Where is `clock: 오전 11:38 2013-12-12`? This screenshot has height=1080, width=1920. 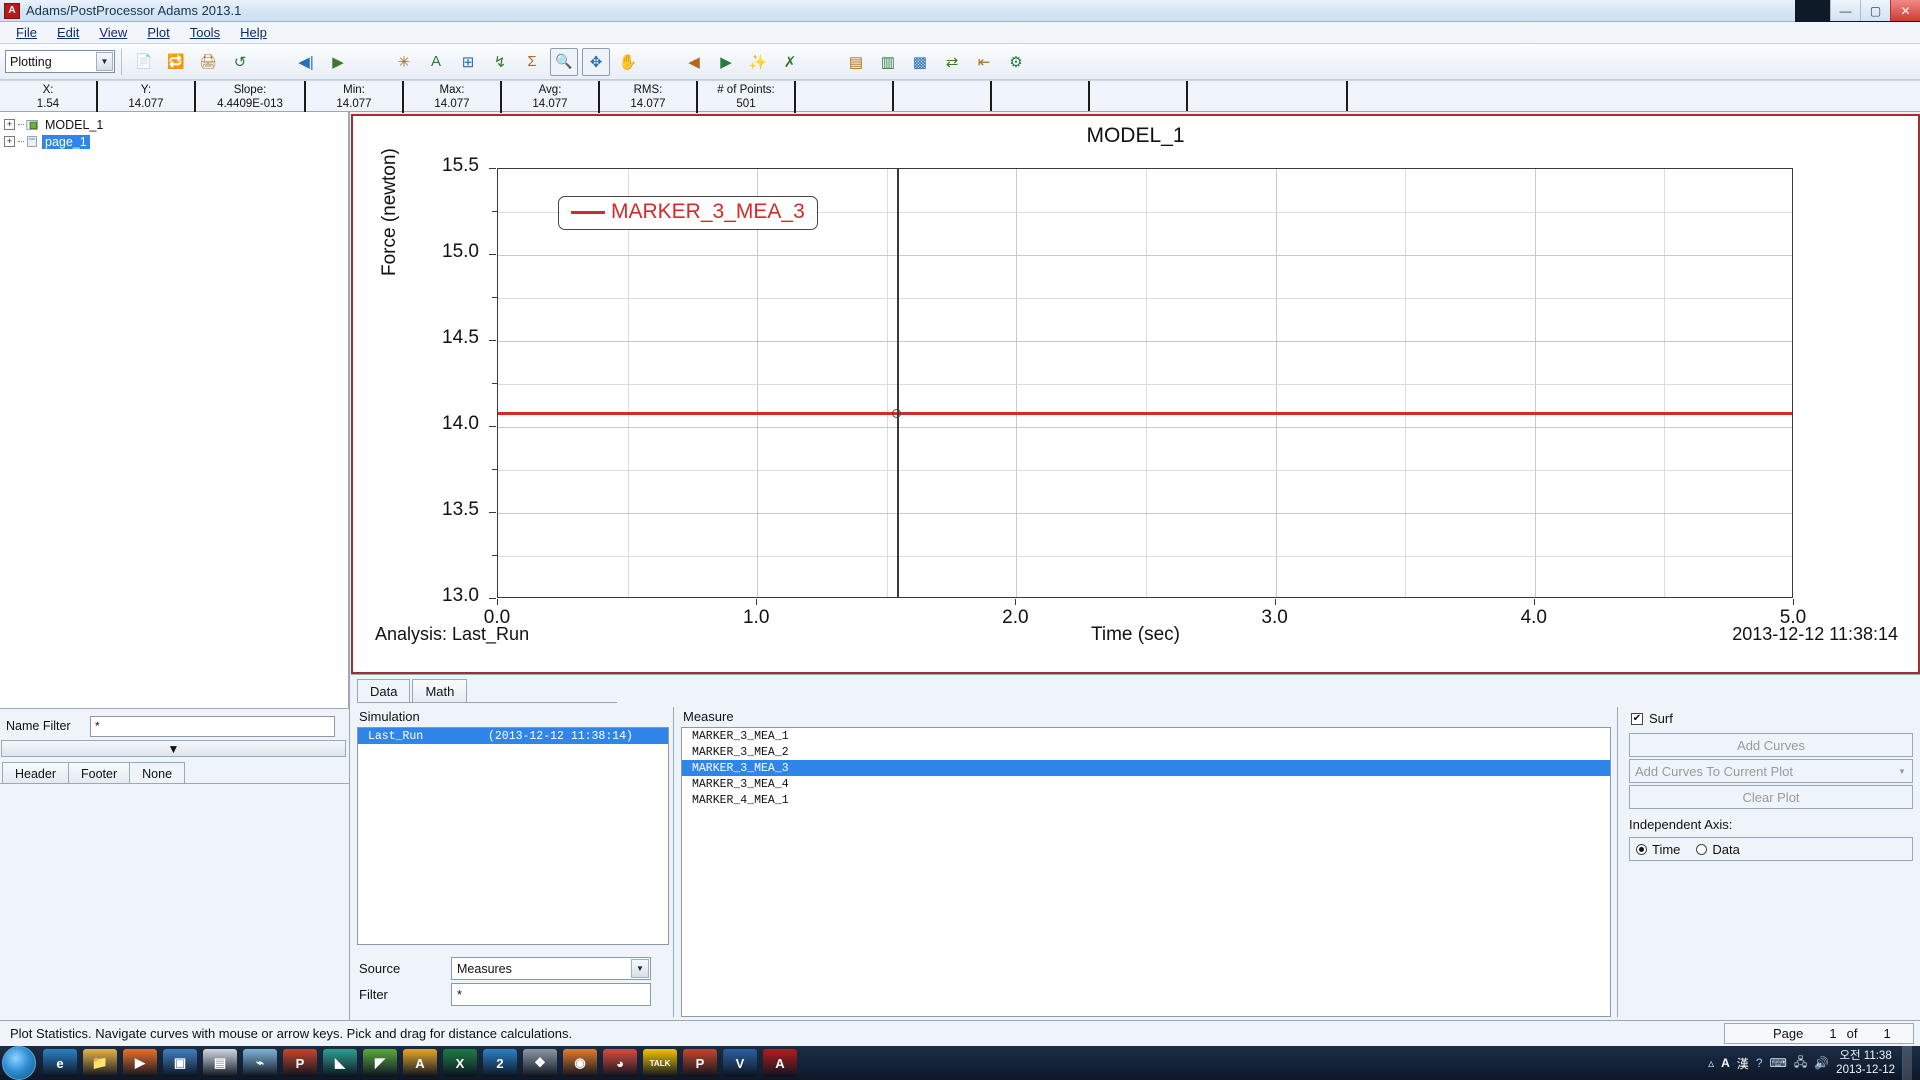
clock: 오전 11:38 2013-12-12 is located at coordinates (1865, 1063).